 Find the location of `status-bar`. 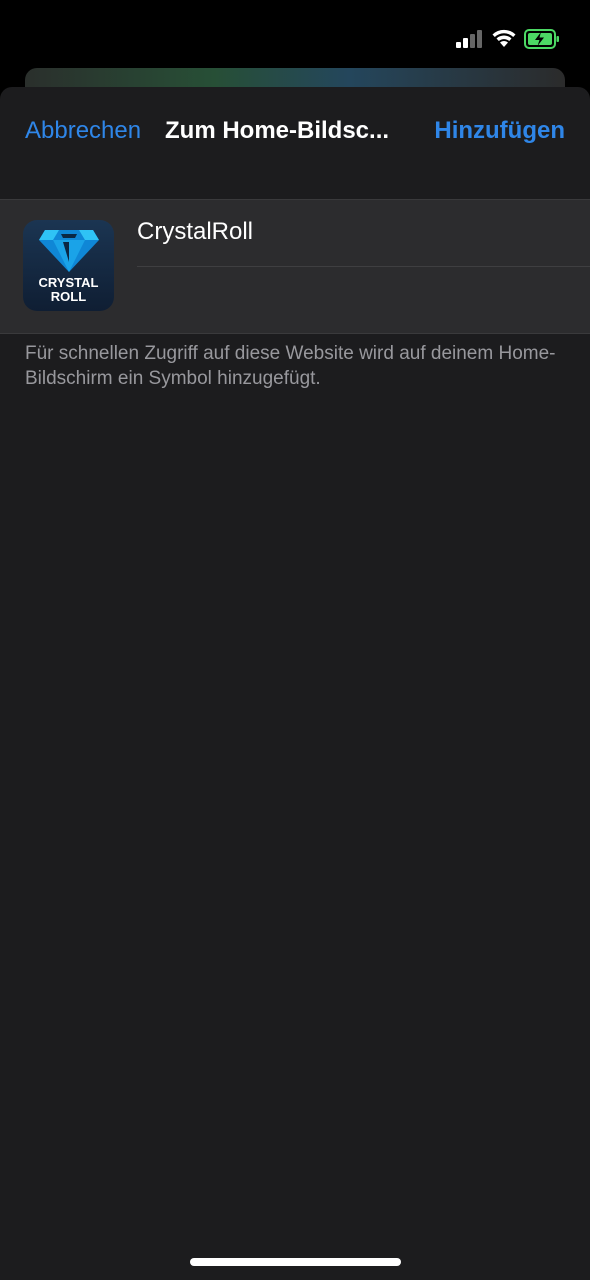

status-bar is located at coordinates (295, 35).